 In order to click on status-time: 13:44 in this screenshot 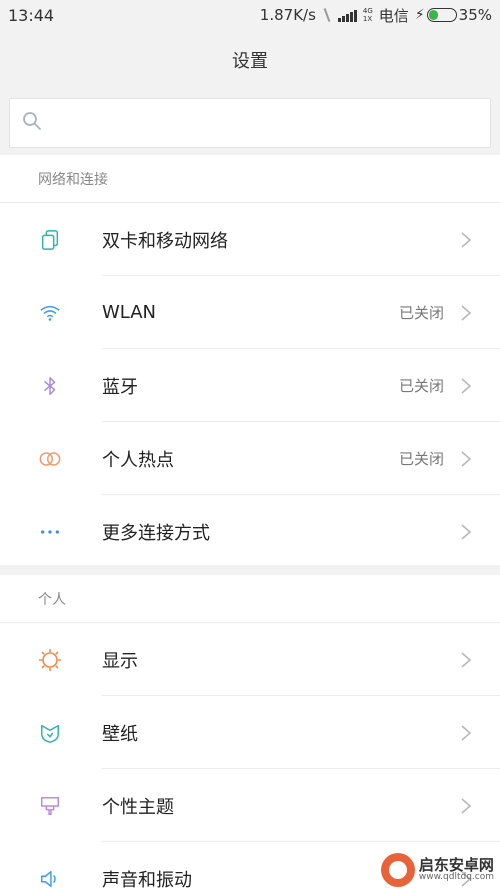, I will do `click(31, 15)`.